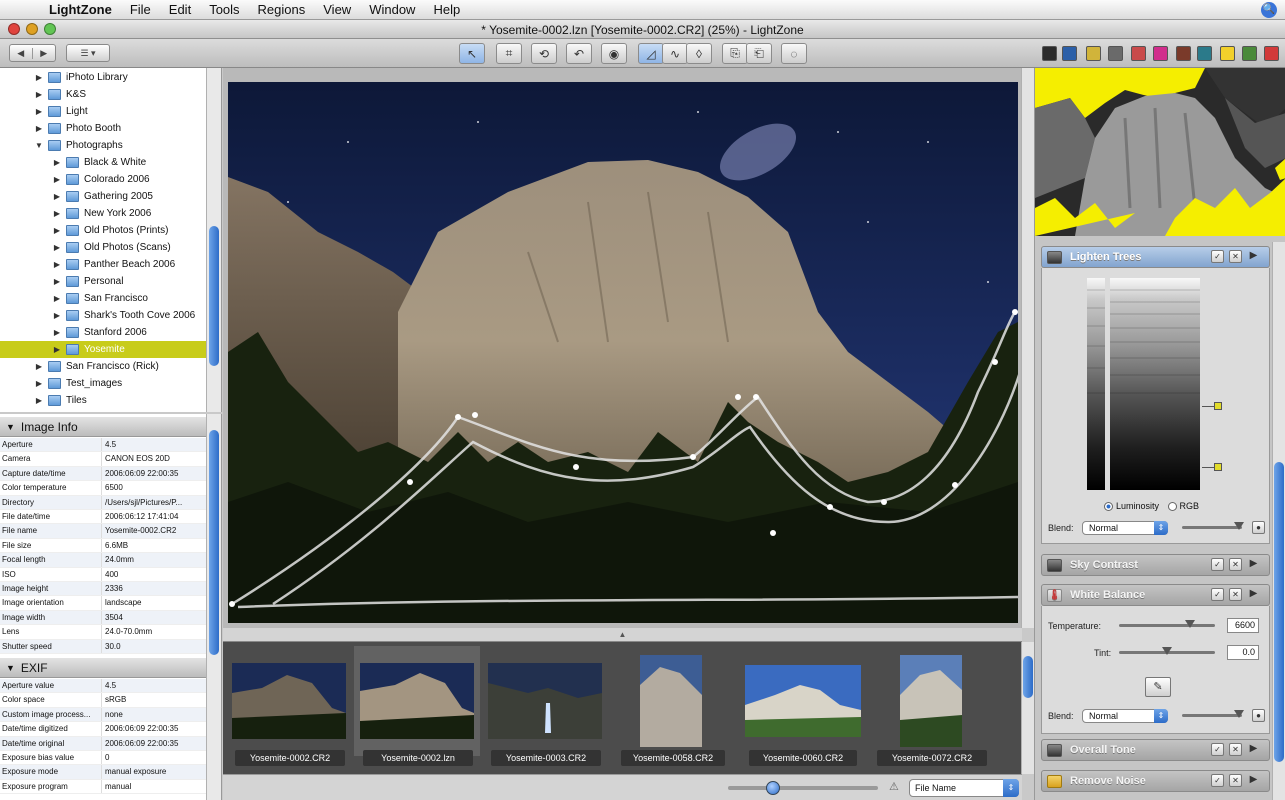 The height and width of the screenshot is (800, 1285). I want to click on luminosity-radio, so click(1108, 507).